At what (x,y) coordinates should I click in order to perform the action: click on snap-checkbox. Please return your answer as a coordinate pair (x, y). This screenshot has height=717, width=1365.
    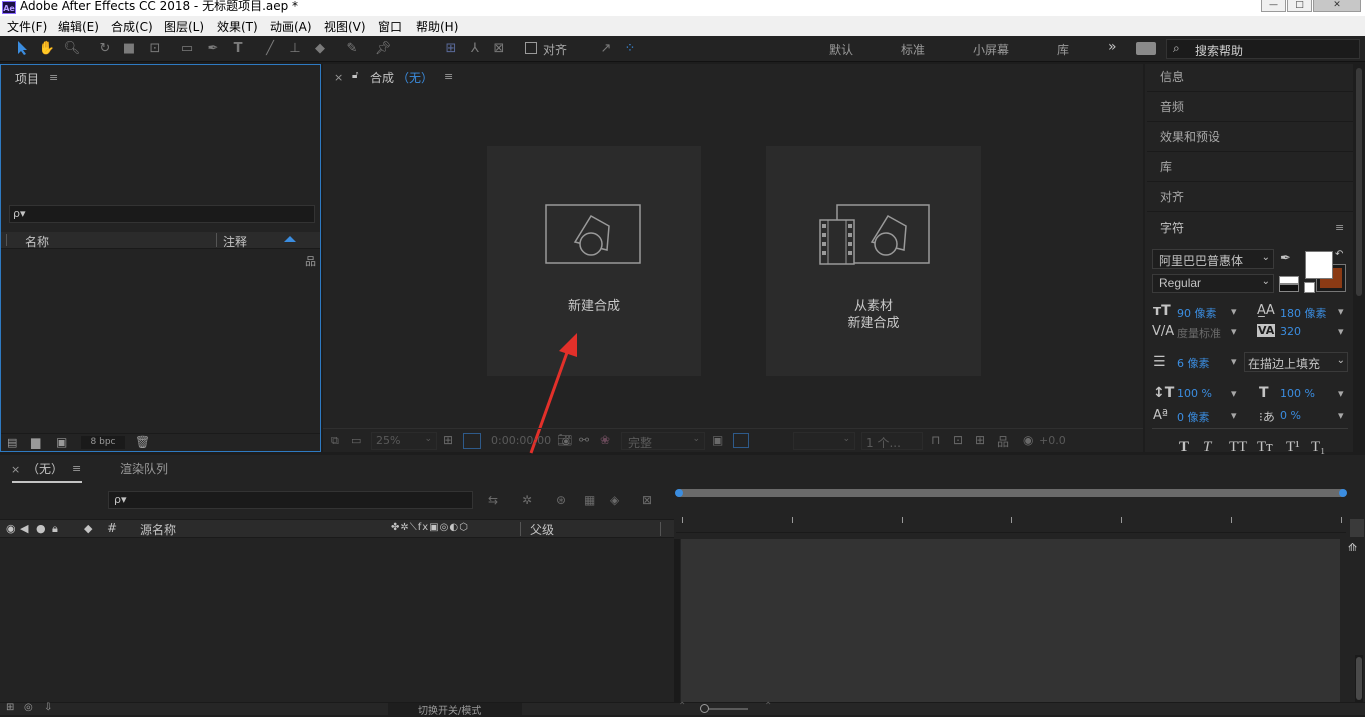
    Looking at the image, I should click on (531, 48).